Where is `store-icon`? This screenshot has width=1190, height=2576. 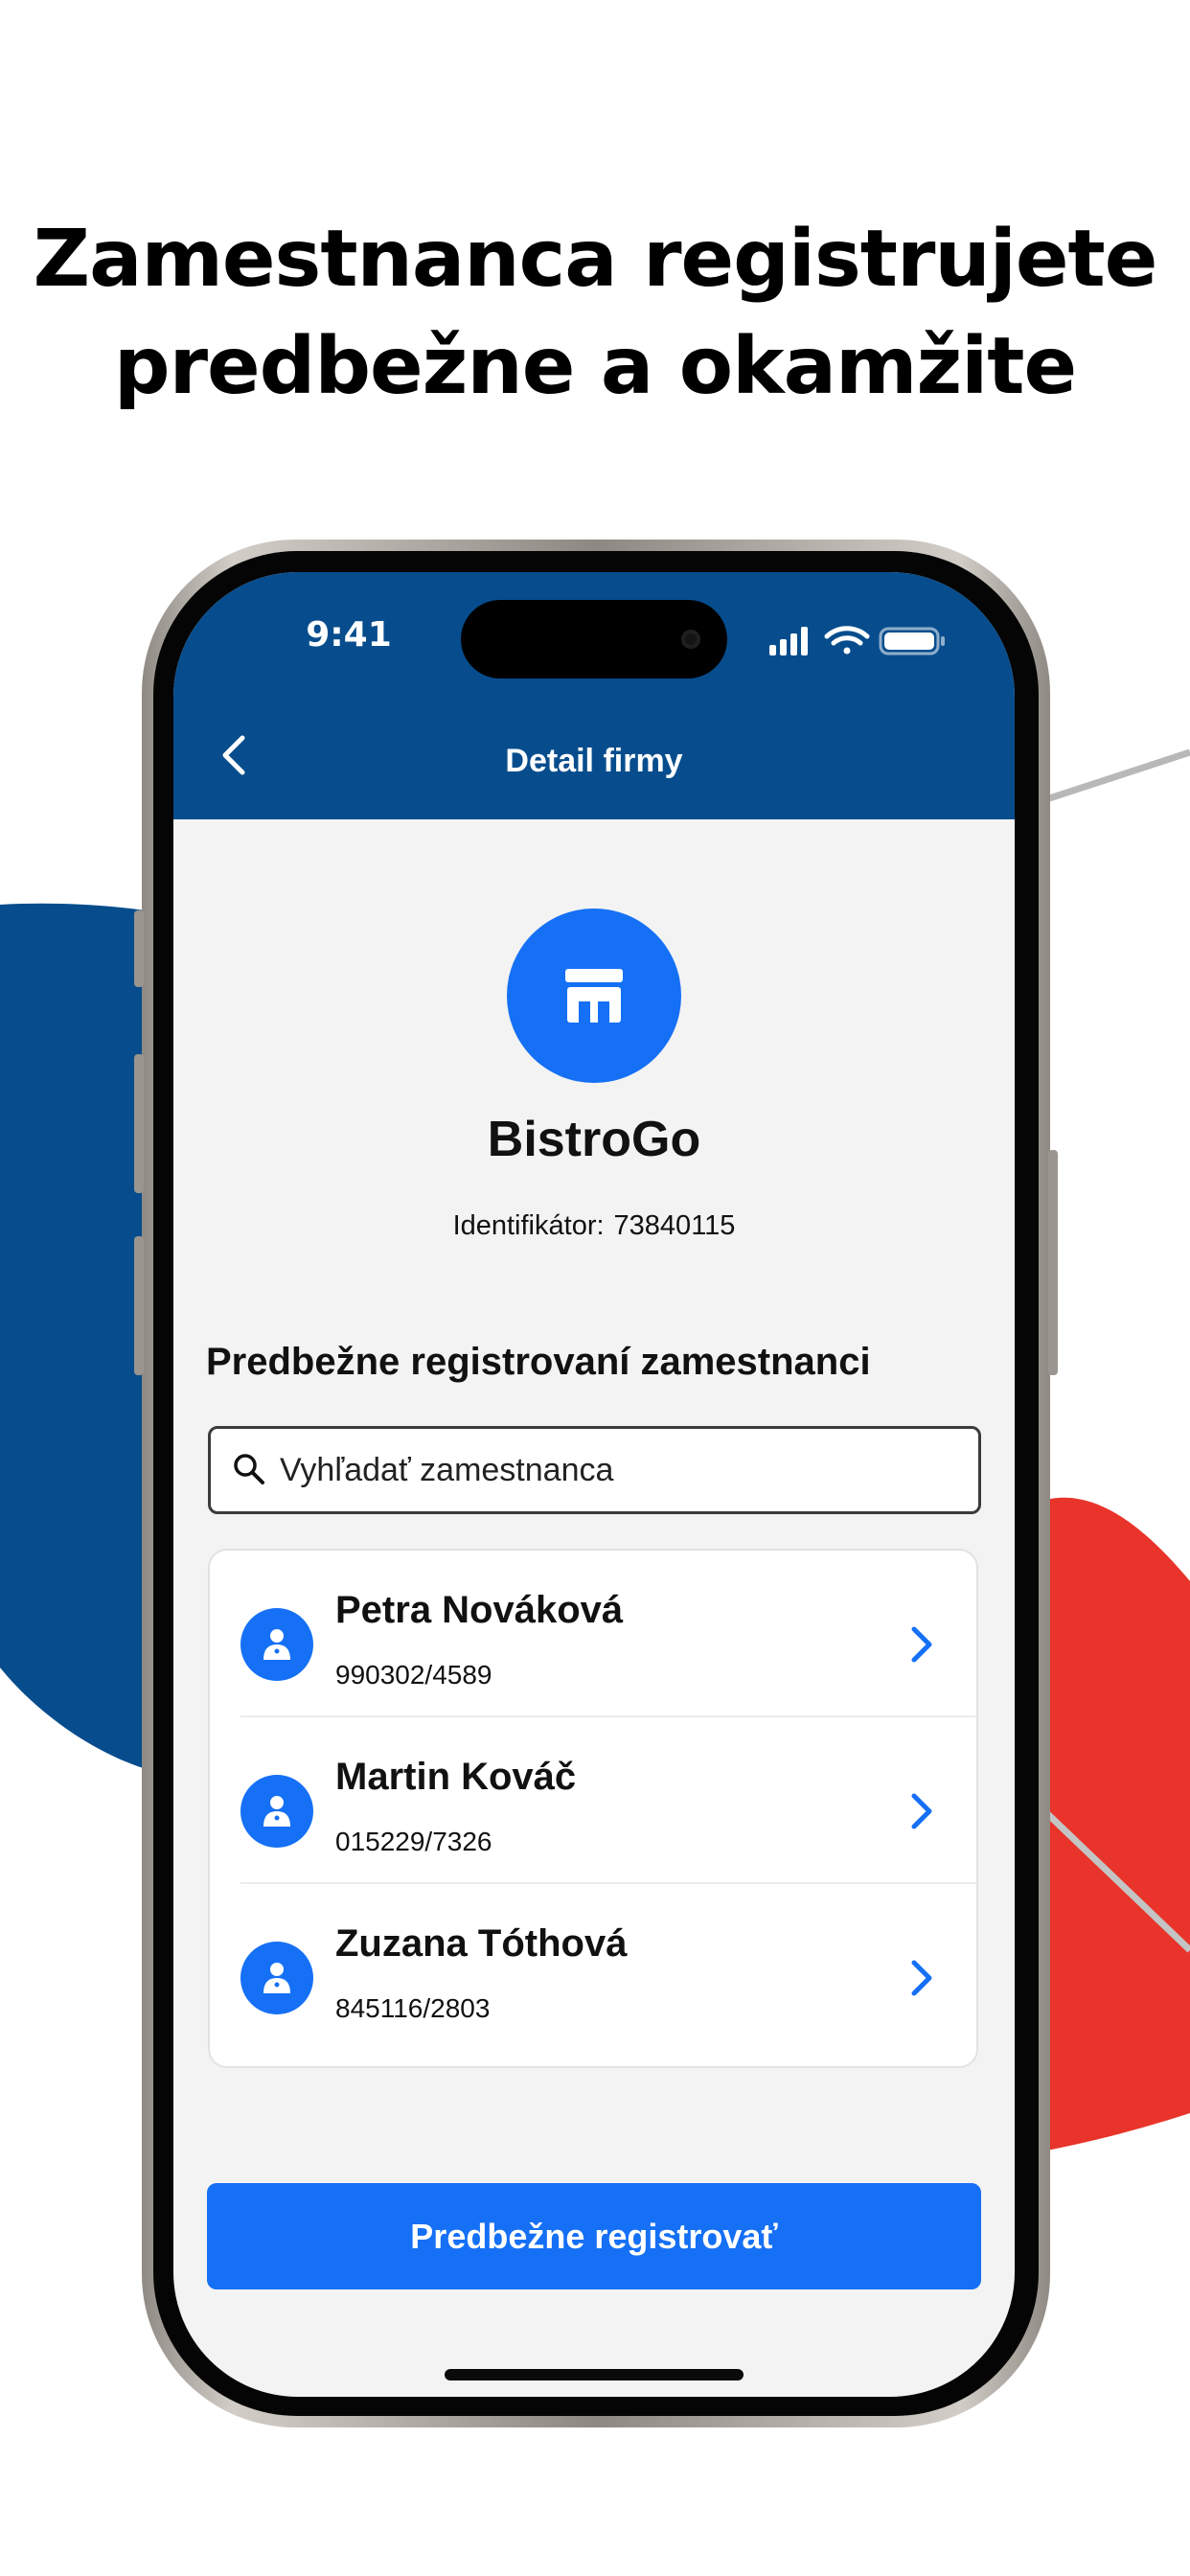
store-icon is located at coordinates (594, 996).